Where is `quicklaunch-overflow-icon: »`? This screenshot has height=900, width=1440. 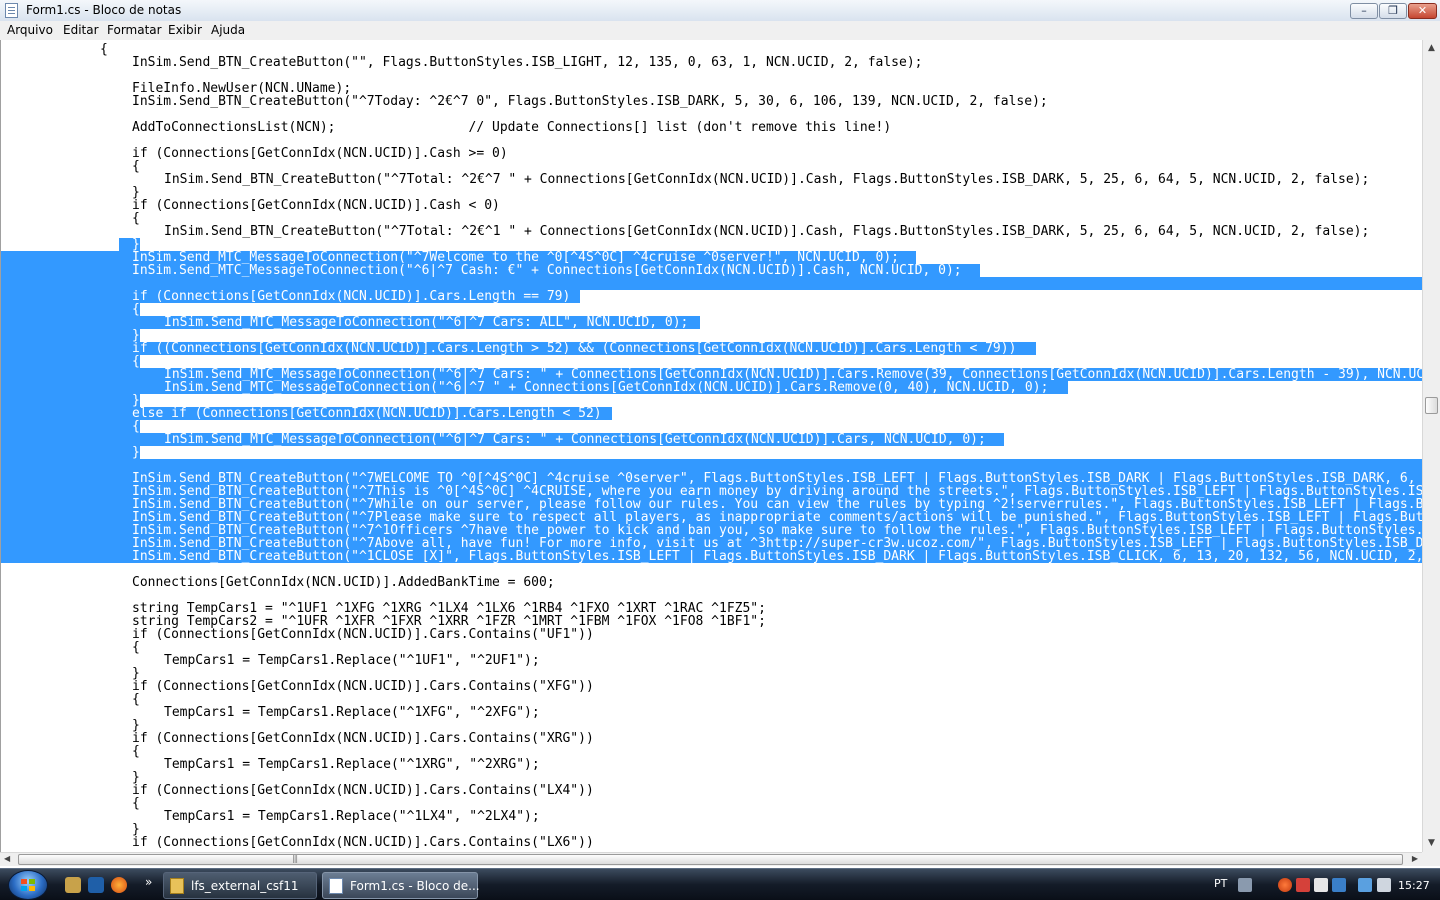
quicklaunch-overflow-icon: » is located at coordinates (148, 882).